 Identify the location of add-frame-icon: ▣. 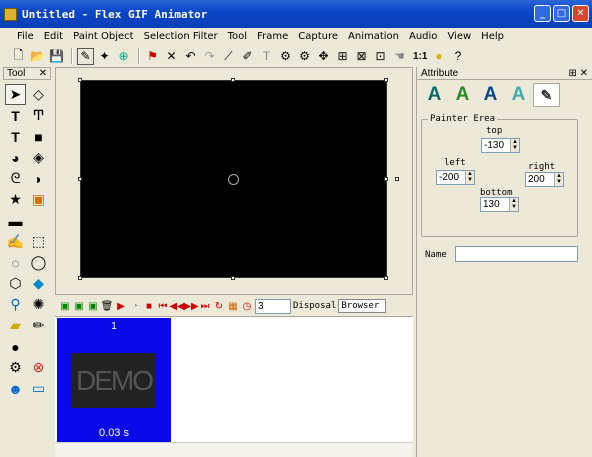
(65, 306).